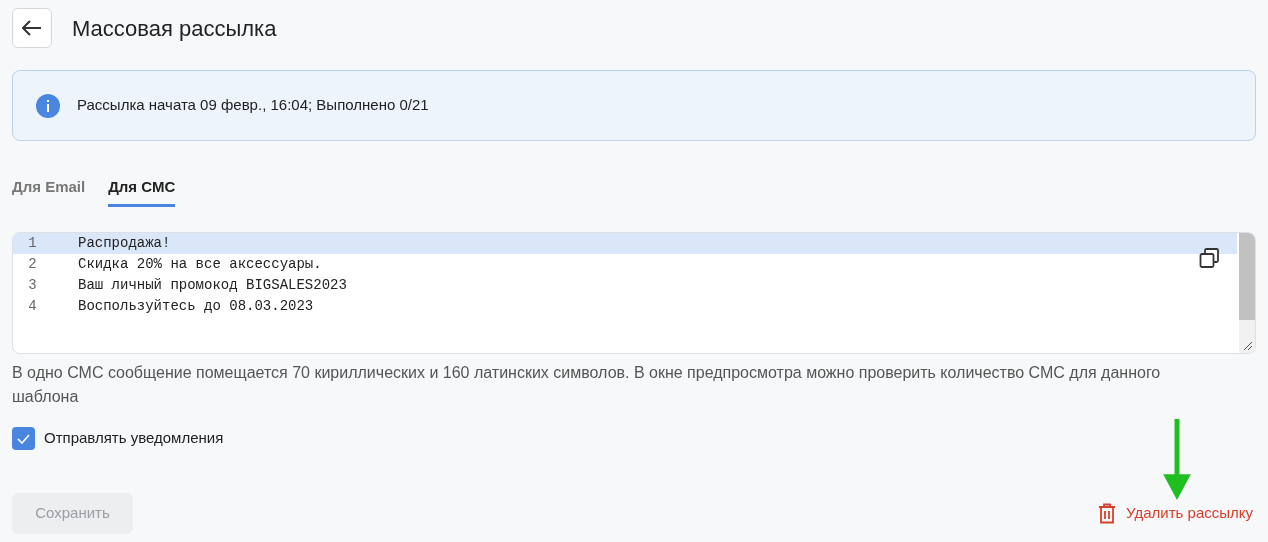 This screenshot has height=542, width=1268. Describe the element at coordinates (212, 285) in the screenshot. I see `code-line: Ваш личный промокод BIGSALES2023` at that location.